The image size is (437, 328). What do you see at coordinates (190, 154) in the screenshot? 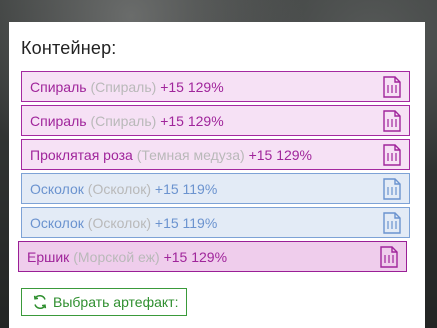
I see `artifact-original-name: (Темная медуза)` at bounding box center [190, 154].